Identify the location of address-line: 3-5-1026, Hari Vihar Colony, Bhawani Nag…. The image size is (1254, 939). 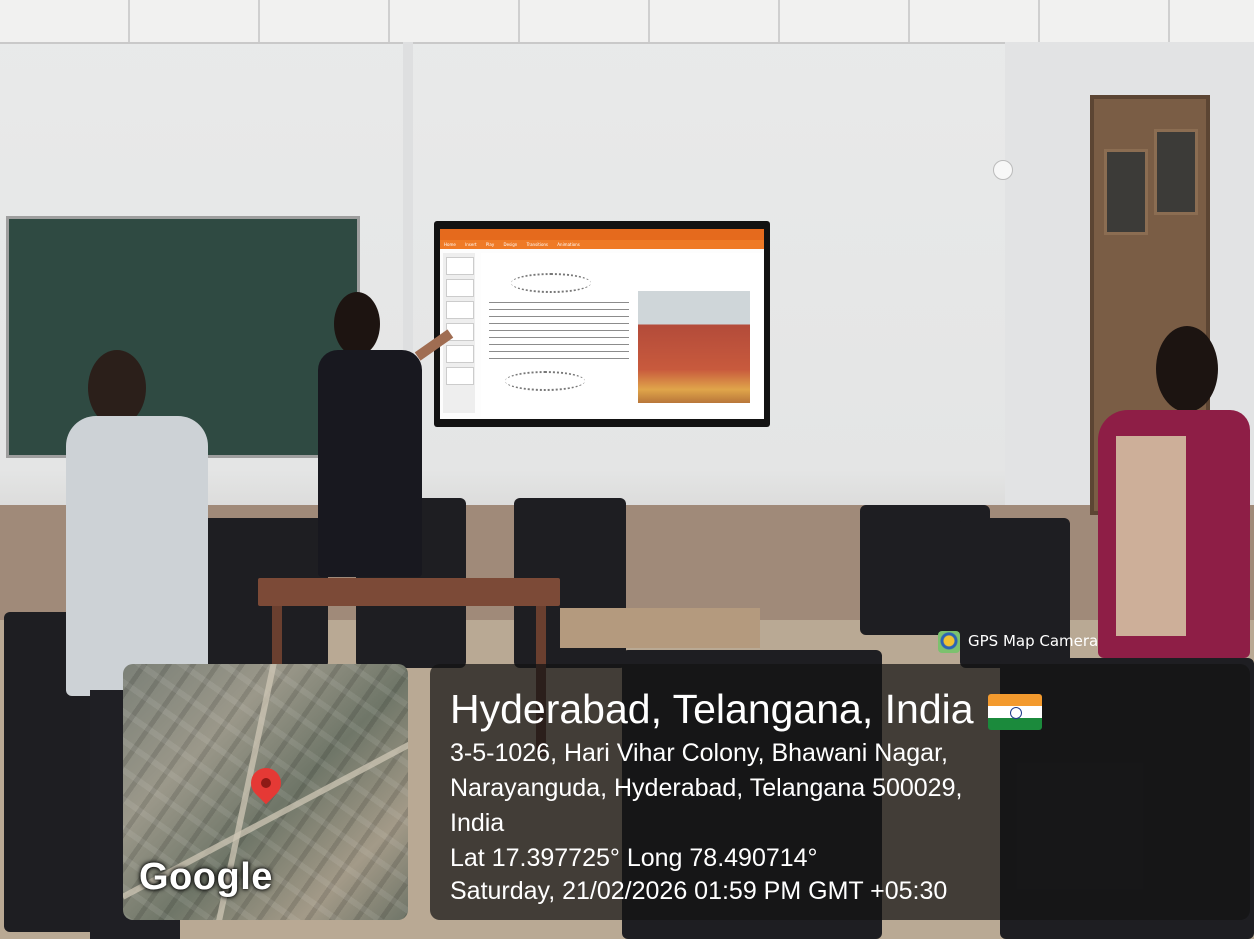
(699, 753).